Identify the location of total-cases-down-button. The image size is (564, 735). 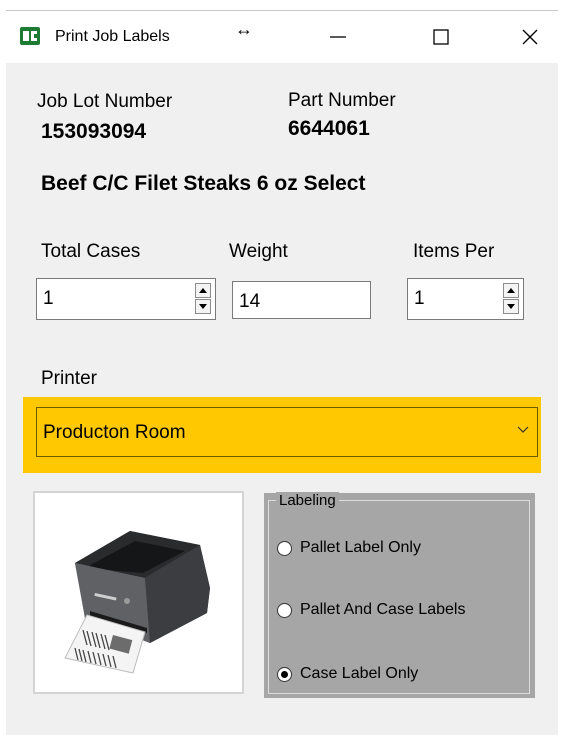
(203, 306).